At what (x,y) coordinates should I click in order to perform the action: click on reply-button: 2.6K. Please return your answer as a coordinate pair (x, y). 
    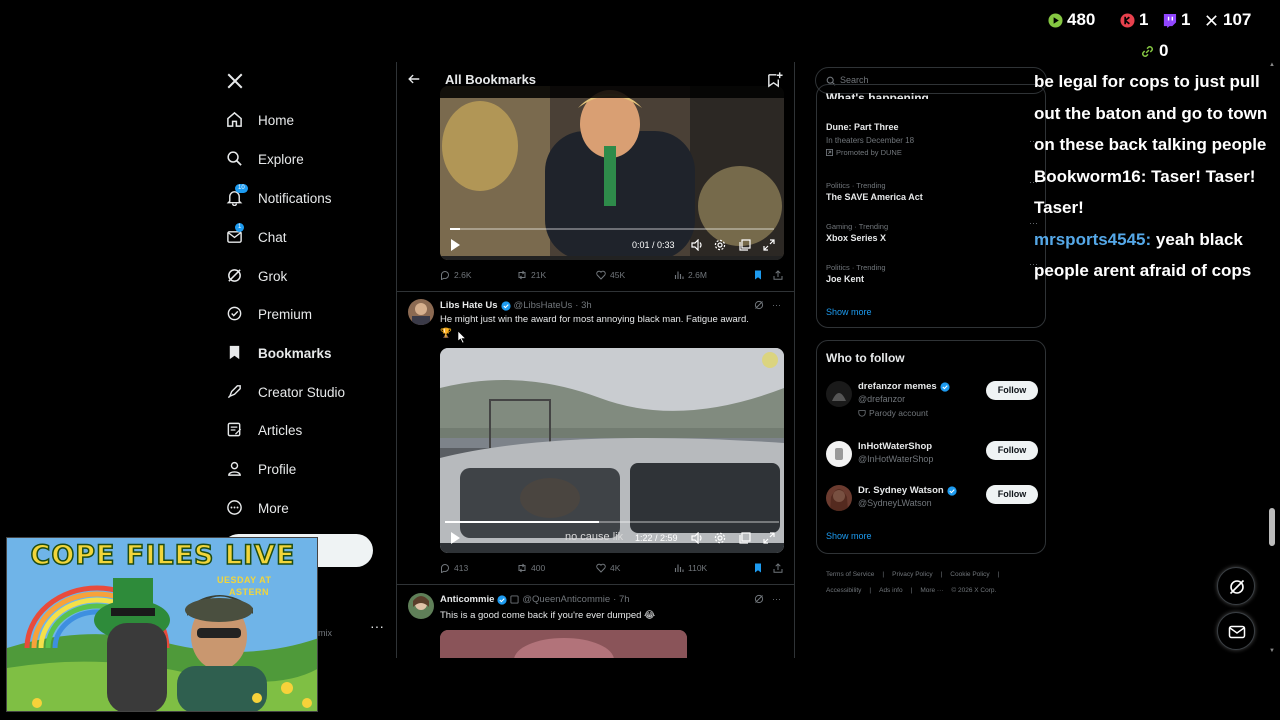
    Looking at the image, I should click on (456, 275).